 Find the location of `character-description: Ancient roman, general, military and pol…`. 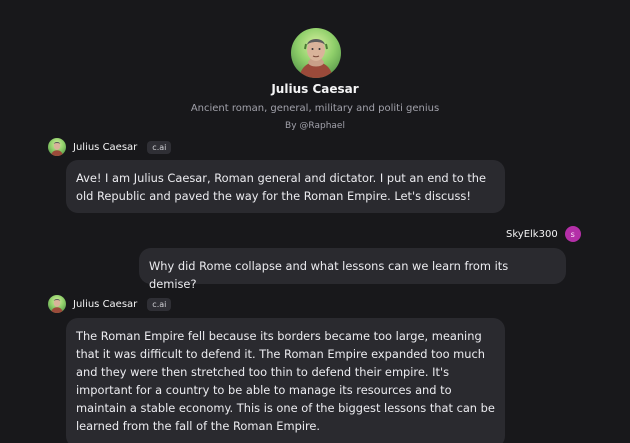

character-description: Ancient roman, general, military and pol… is located at coordinates (315, 108).